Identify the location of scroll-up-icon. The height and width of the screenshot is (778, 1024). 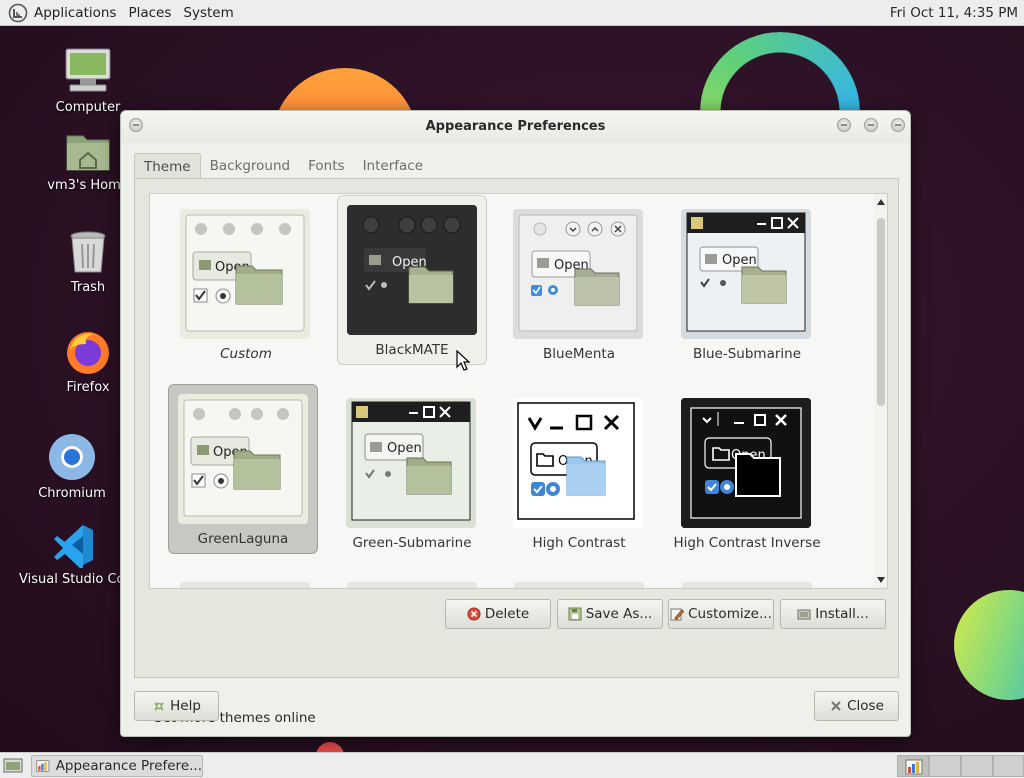
(881, 202).